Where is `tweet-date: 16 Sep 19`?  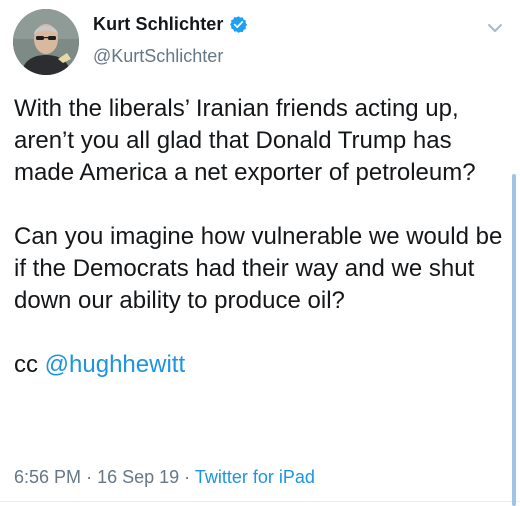
tweet-date: 16 Sep 19 is located at coordinates (138, 477).